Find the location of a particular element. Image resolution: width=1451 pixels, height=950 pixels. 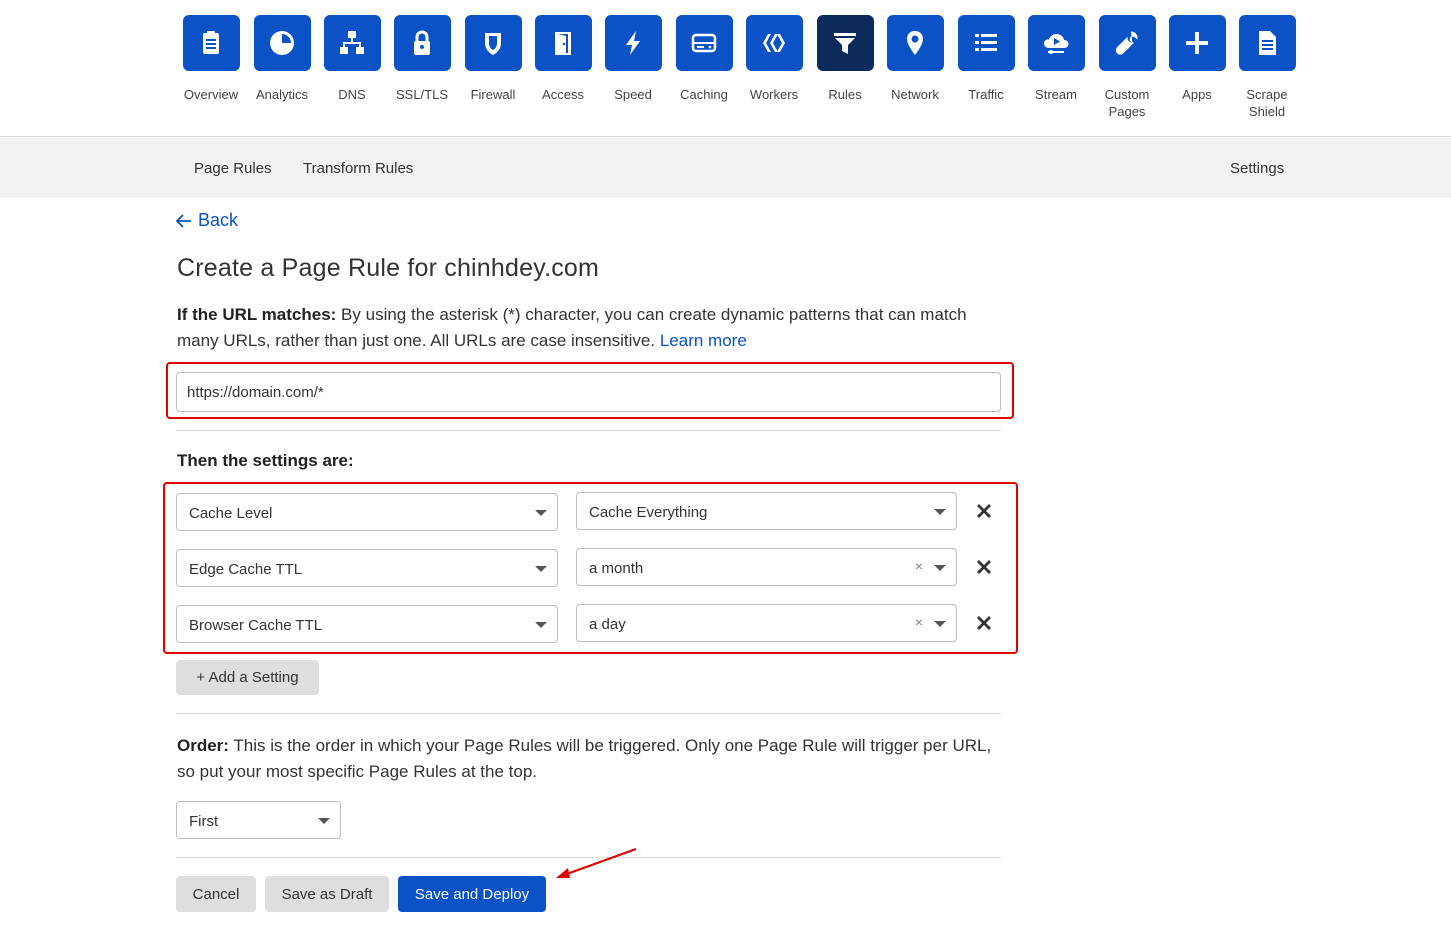

setting-value-select: Cache Everything is located at coordinates (766, 511).